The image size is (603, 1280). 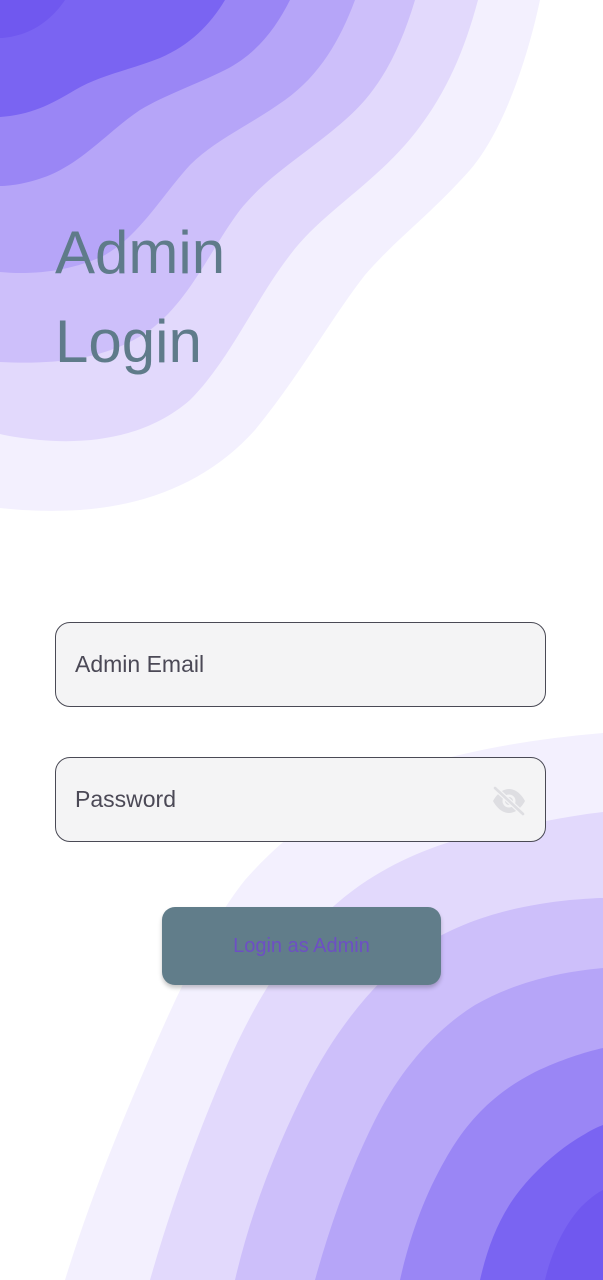 I want to click on password-input, so click(x=265, y=799).